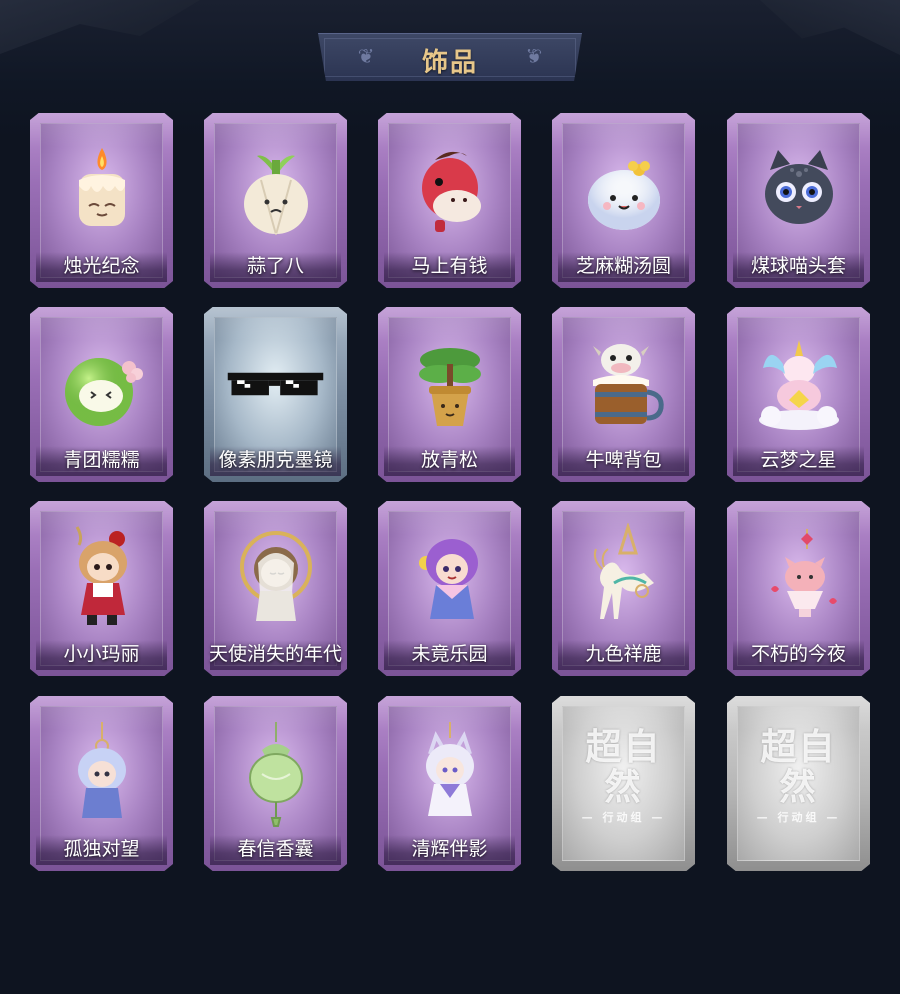 The width and height of the screenshot is (900, 994). Describe the element at coordinates (623, 578) in the screenshot. I see `deer-charm-icon` at that location.